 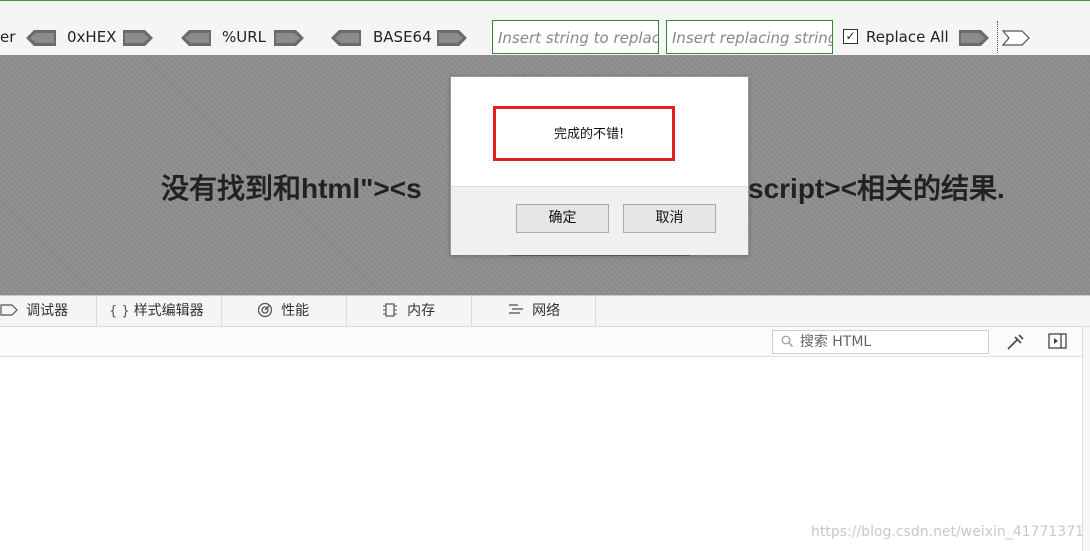 What do you see at coordinates (997, 37) in the screenshot?
I see `toolbar-separator` at bounding box center [997, 37].